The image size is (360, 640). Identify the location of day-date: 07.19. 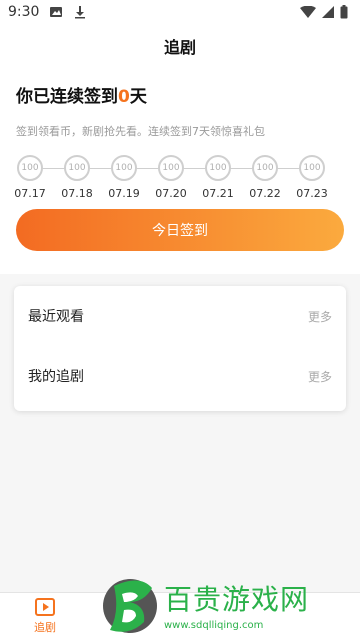
(124, 193).